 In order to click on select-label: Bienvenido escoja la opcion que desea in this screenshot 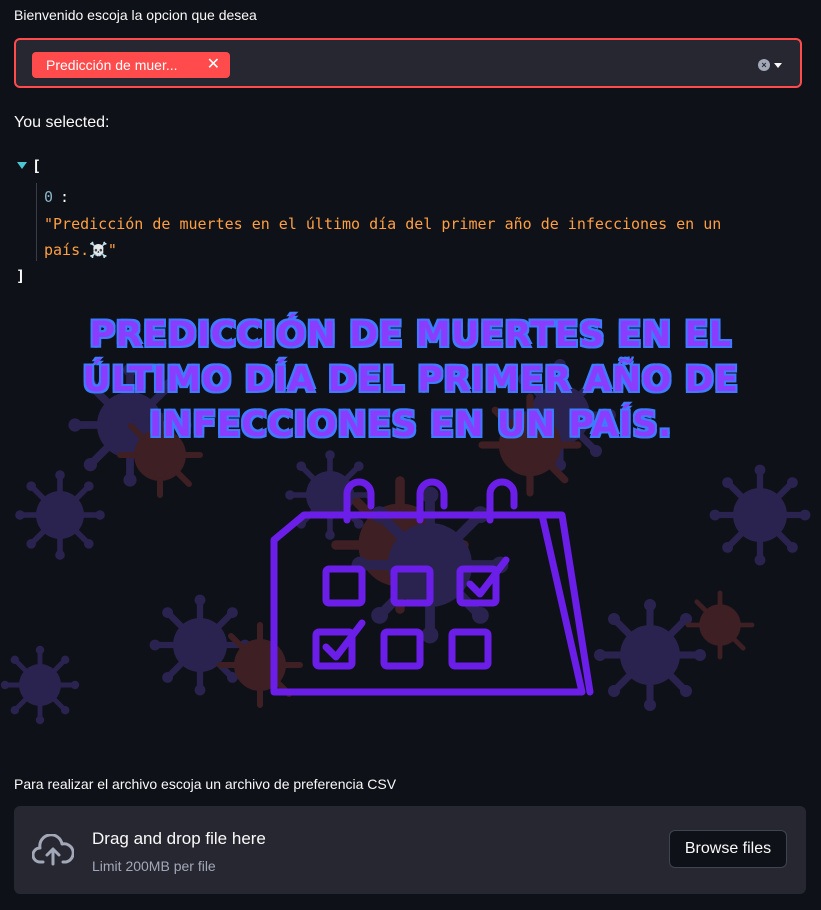, I will do `click(135, 15)`.